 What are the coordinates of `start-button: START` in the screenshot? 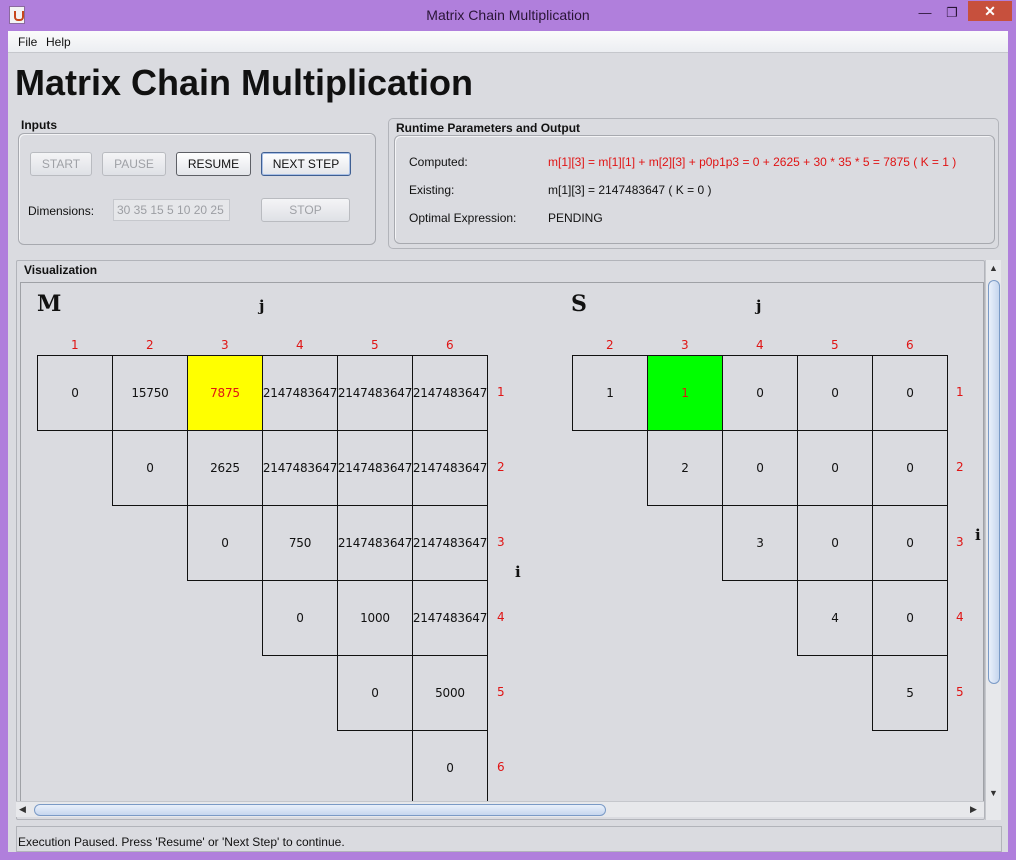 It's located at (61, 164).